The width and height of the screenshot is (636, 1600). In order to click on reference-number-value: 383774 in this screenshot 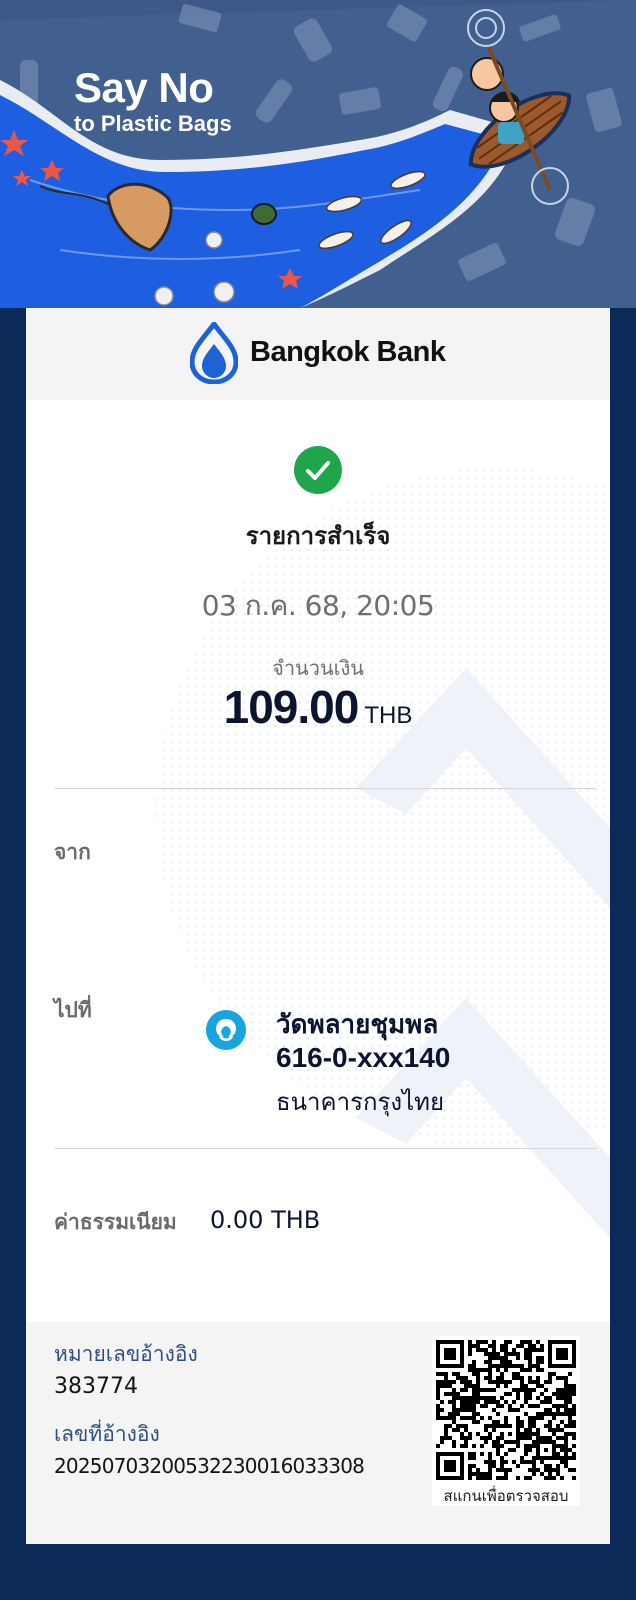, I will do `click(96, 1386)`.